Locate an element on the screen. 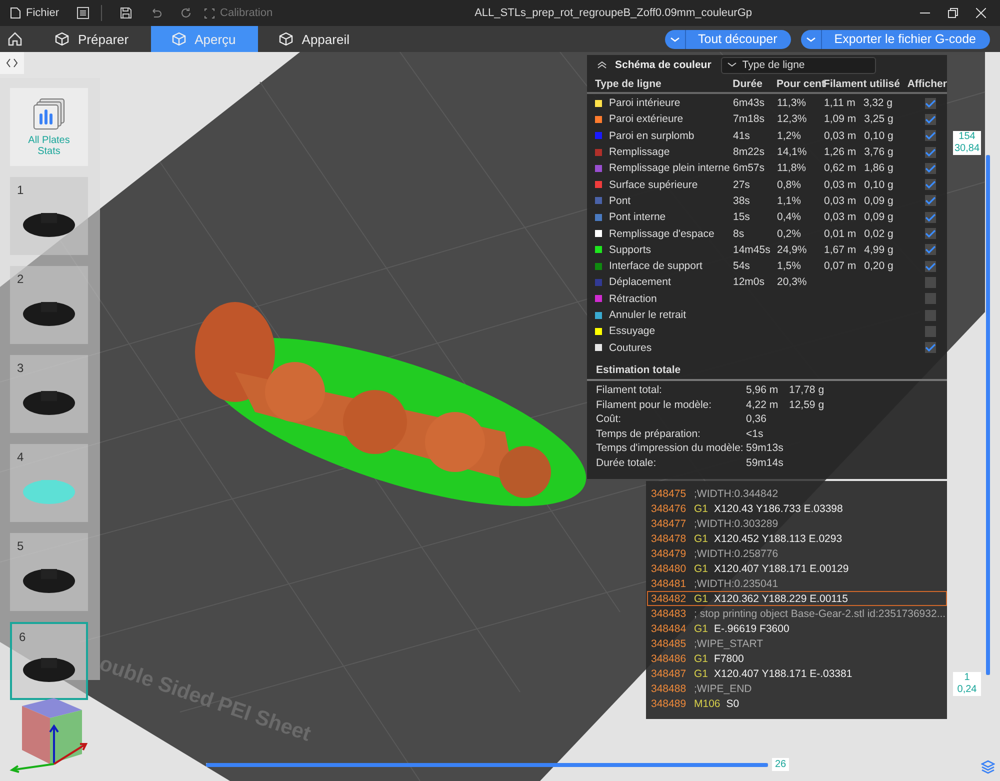  percent-cell: 11,3% is located at coordinates (791, 103).